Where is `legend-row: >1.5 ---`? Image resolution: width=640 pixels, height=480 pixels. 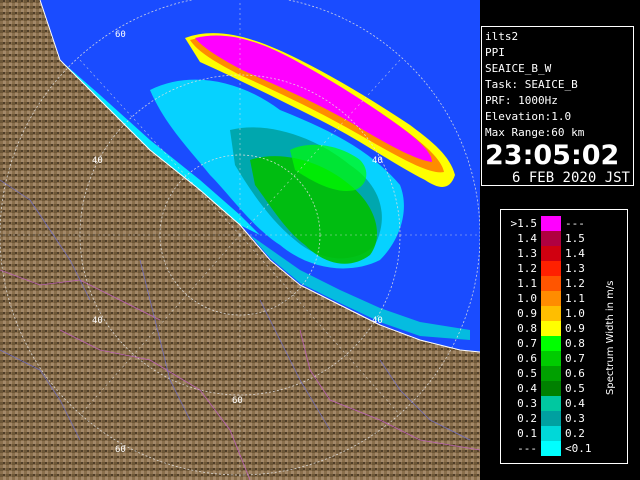 legend-row: >1.5 --- is located at coordinates (551, 223).